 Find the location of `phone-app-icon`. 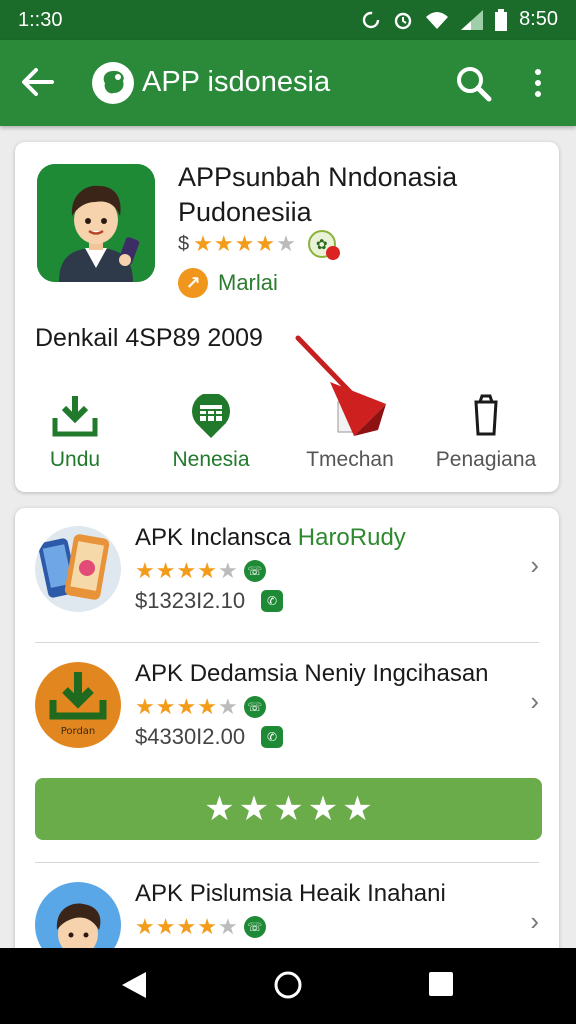

phone-app-icon is located at coordinates (78, 569).